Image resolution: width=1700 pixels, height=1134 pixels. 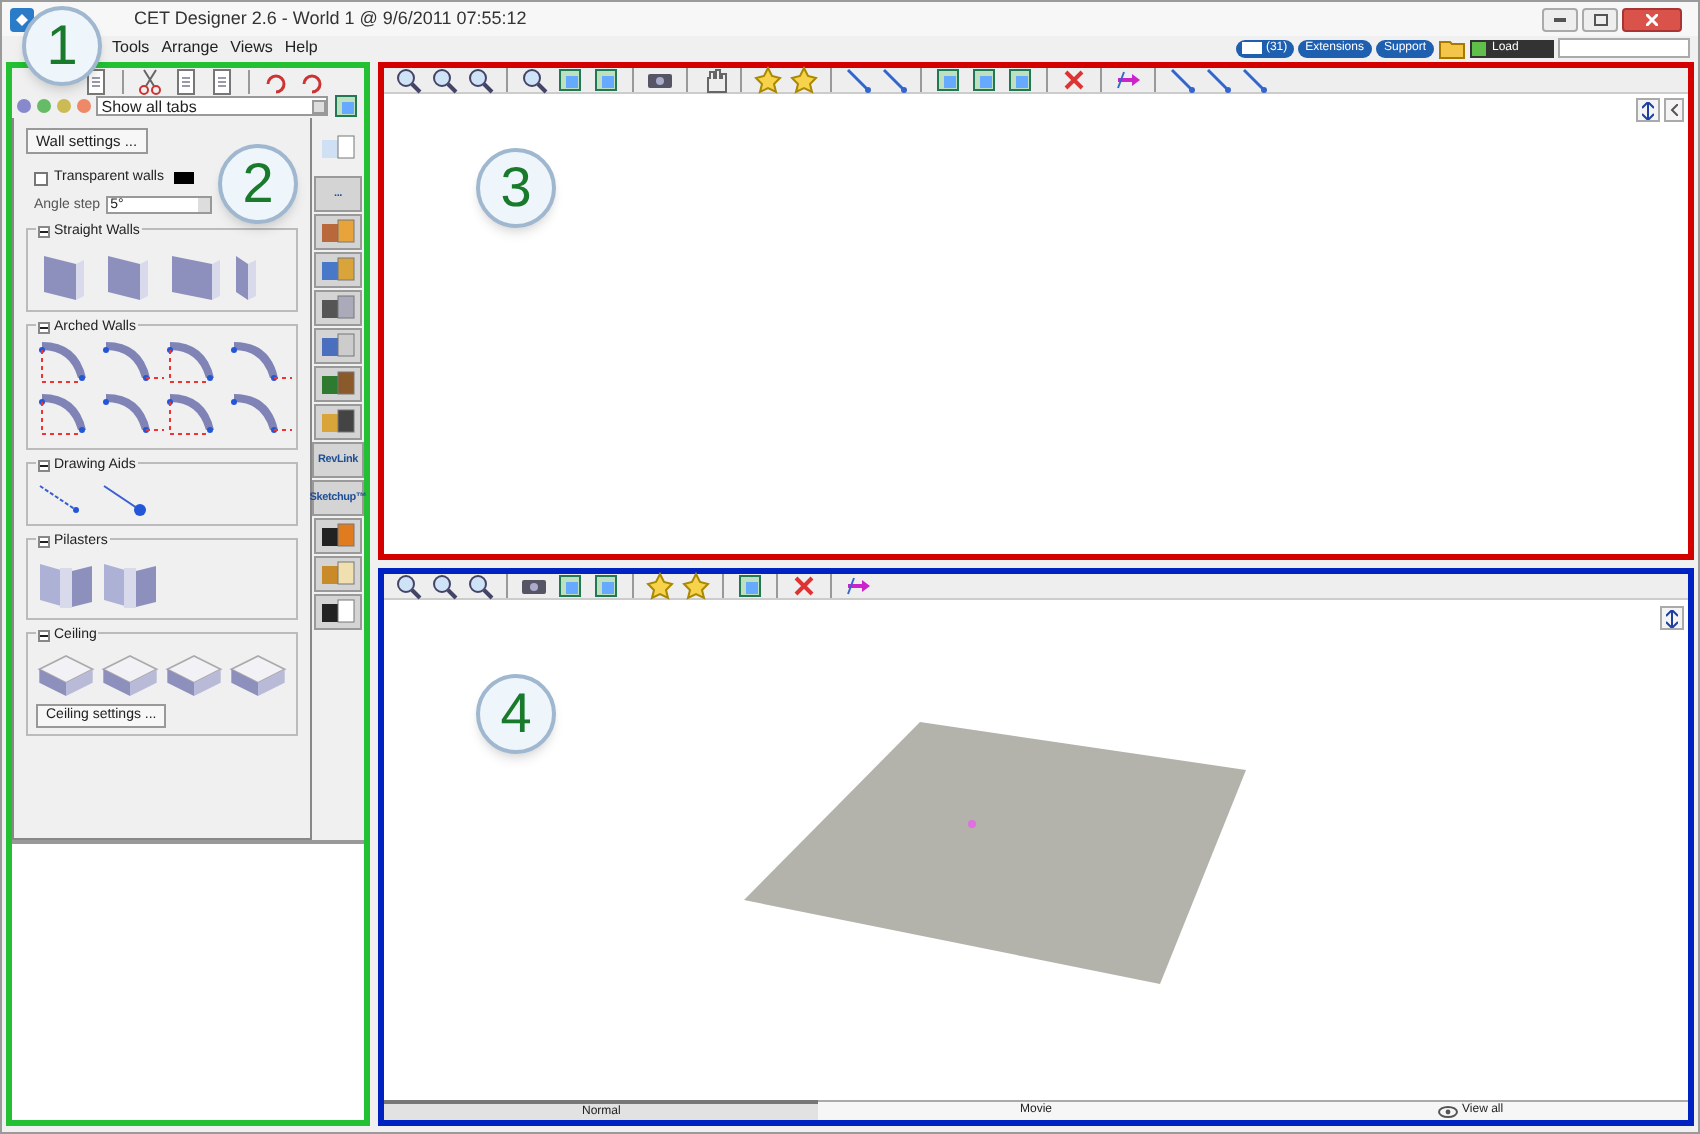 I want to click on minimize-button, so click(x=1560, y=19).